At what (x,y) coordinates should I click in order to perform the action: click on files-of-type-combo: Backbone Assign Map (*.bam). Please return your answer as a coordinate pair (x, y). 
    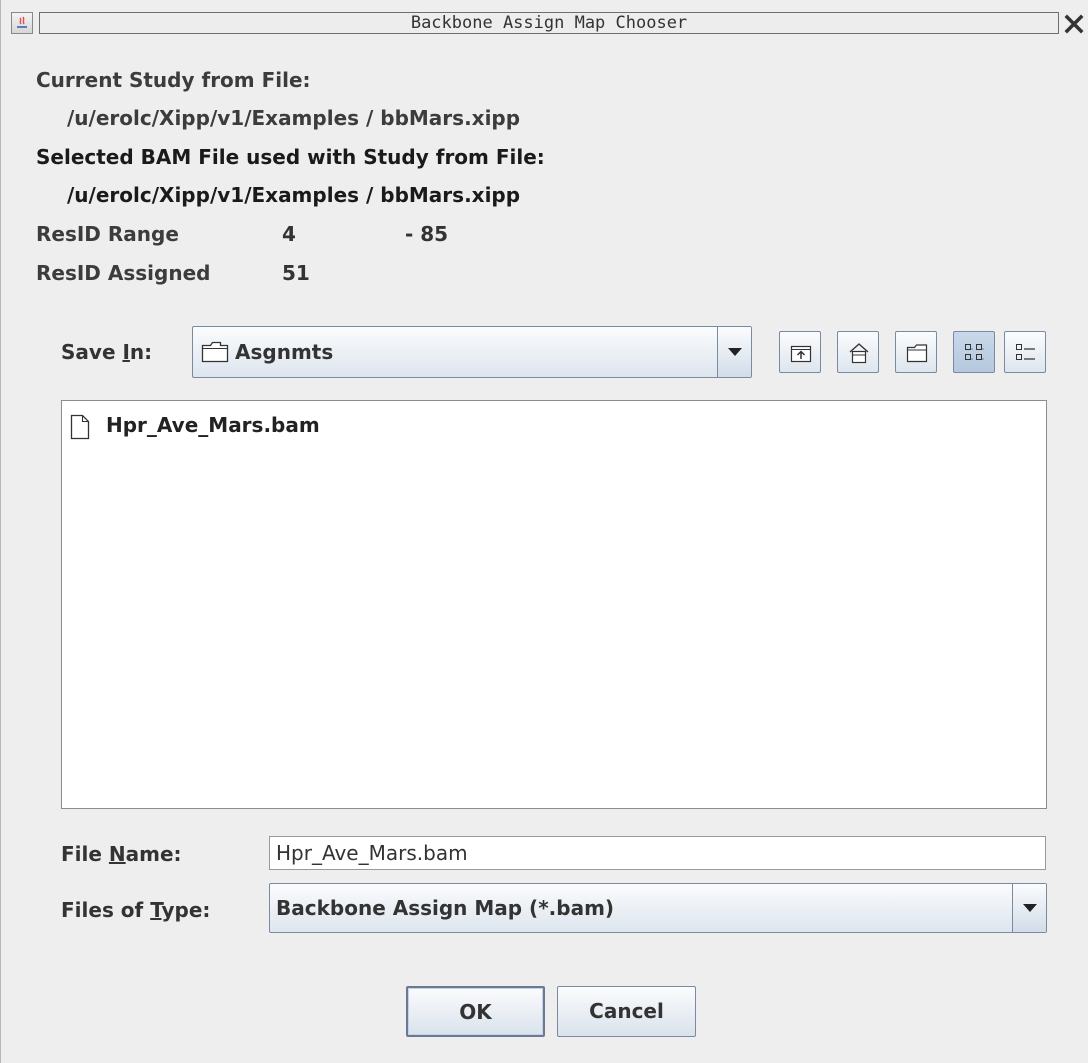
    Looking at the image, I should click on (658, 908).